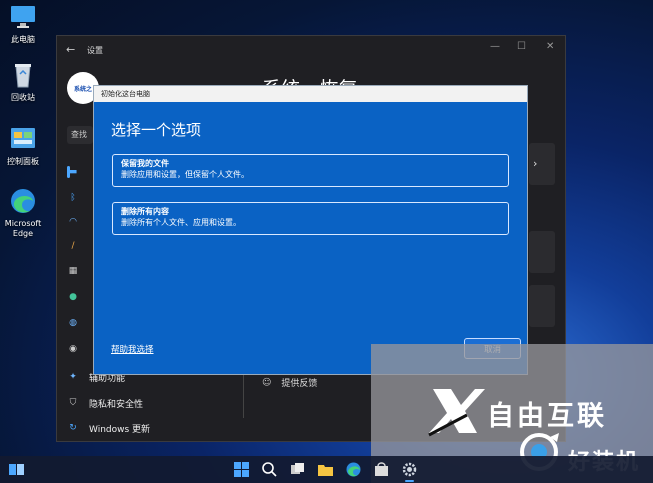  I want to click on sidebar-item-windows-update: ↻ Windows 更新, so click(157, 428).